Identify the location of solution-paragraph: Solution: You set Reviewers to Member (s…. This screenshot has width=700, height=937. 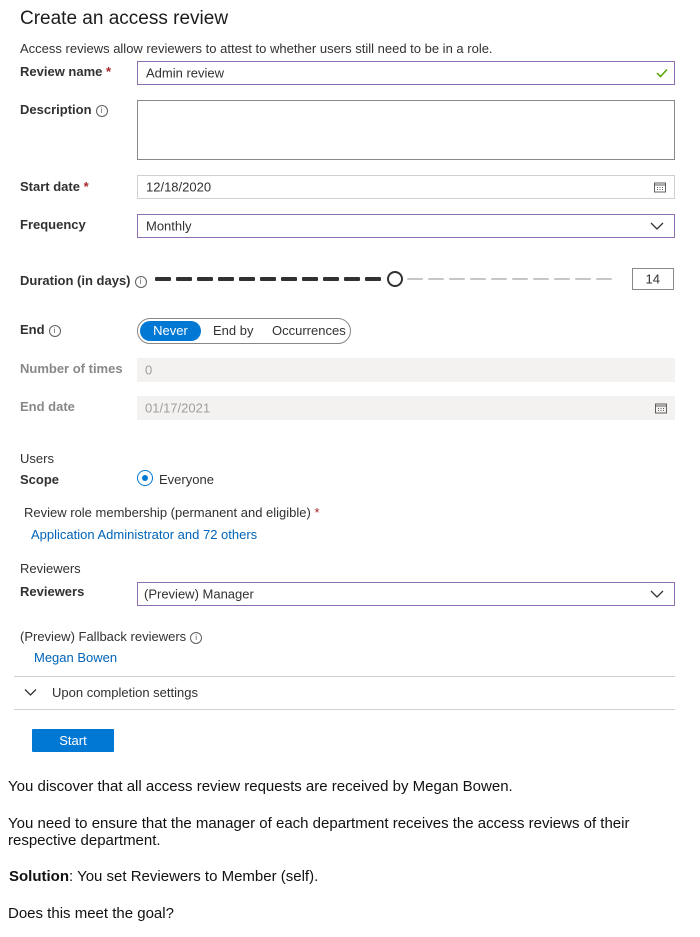
(163, 876).